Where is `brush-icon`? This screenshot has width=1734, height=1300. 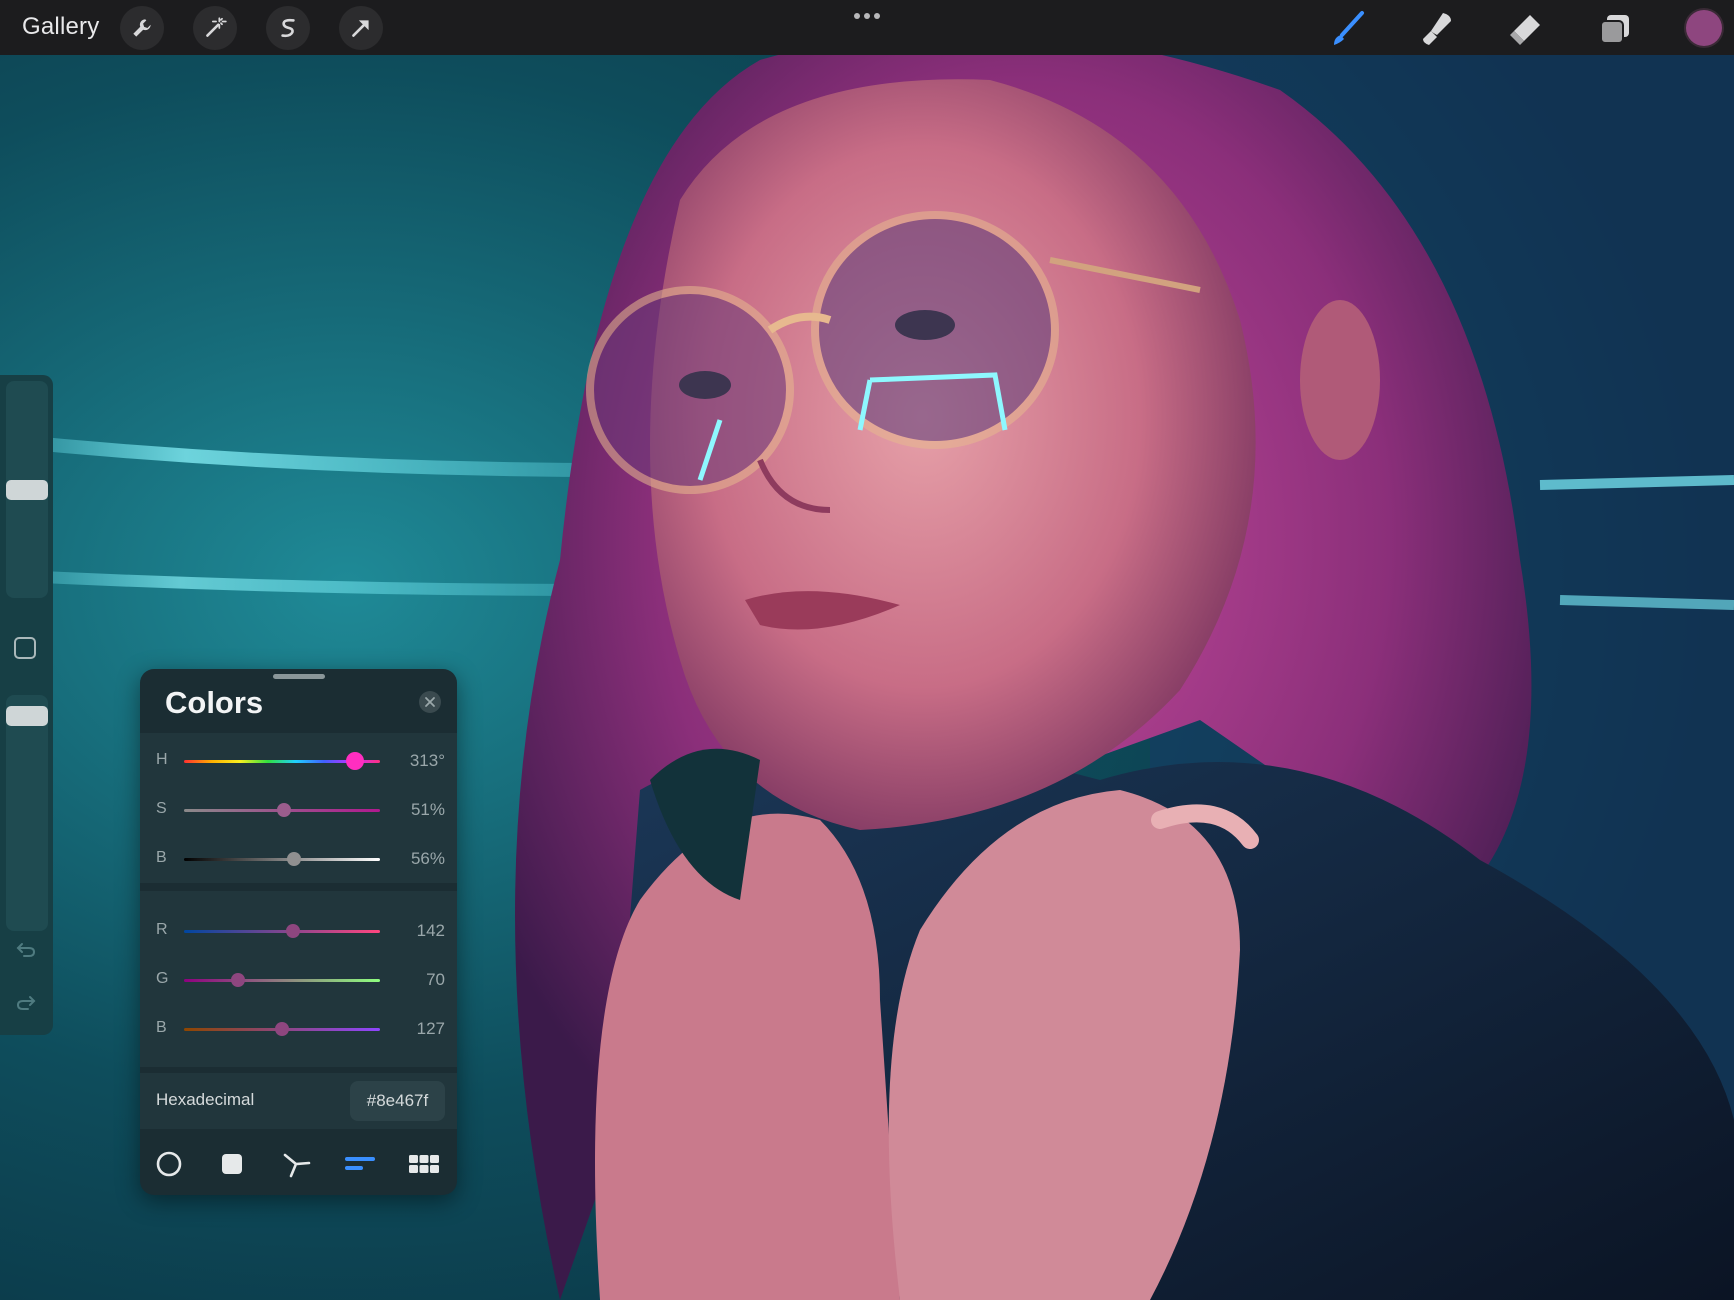 brush-icon is located at coordinates (1348, 29).